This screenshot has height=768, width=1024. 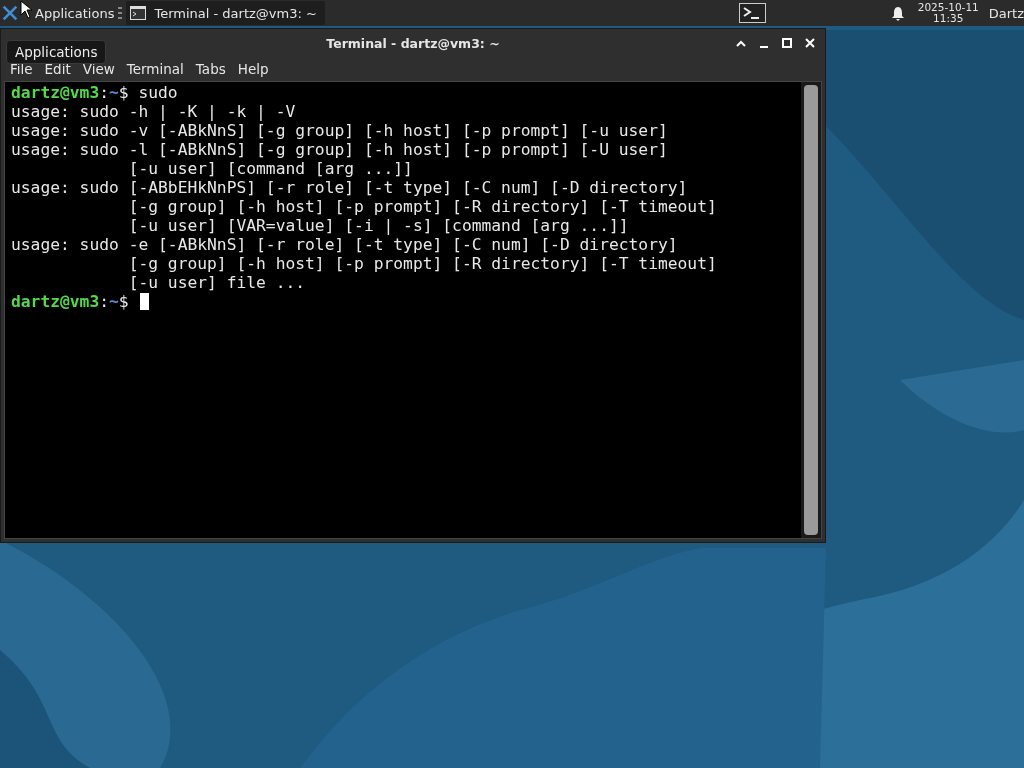 I want to click on terminal-line: dartz@vm3:~$, so click(x=70, y=301).